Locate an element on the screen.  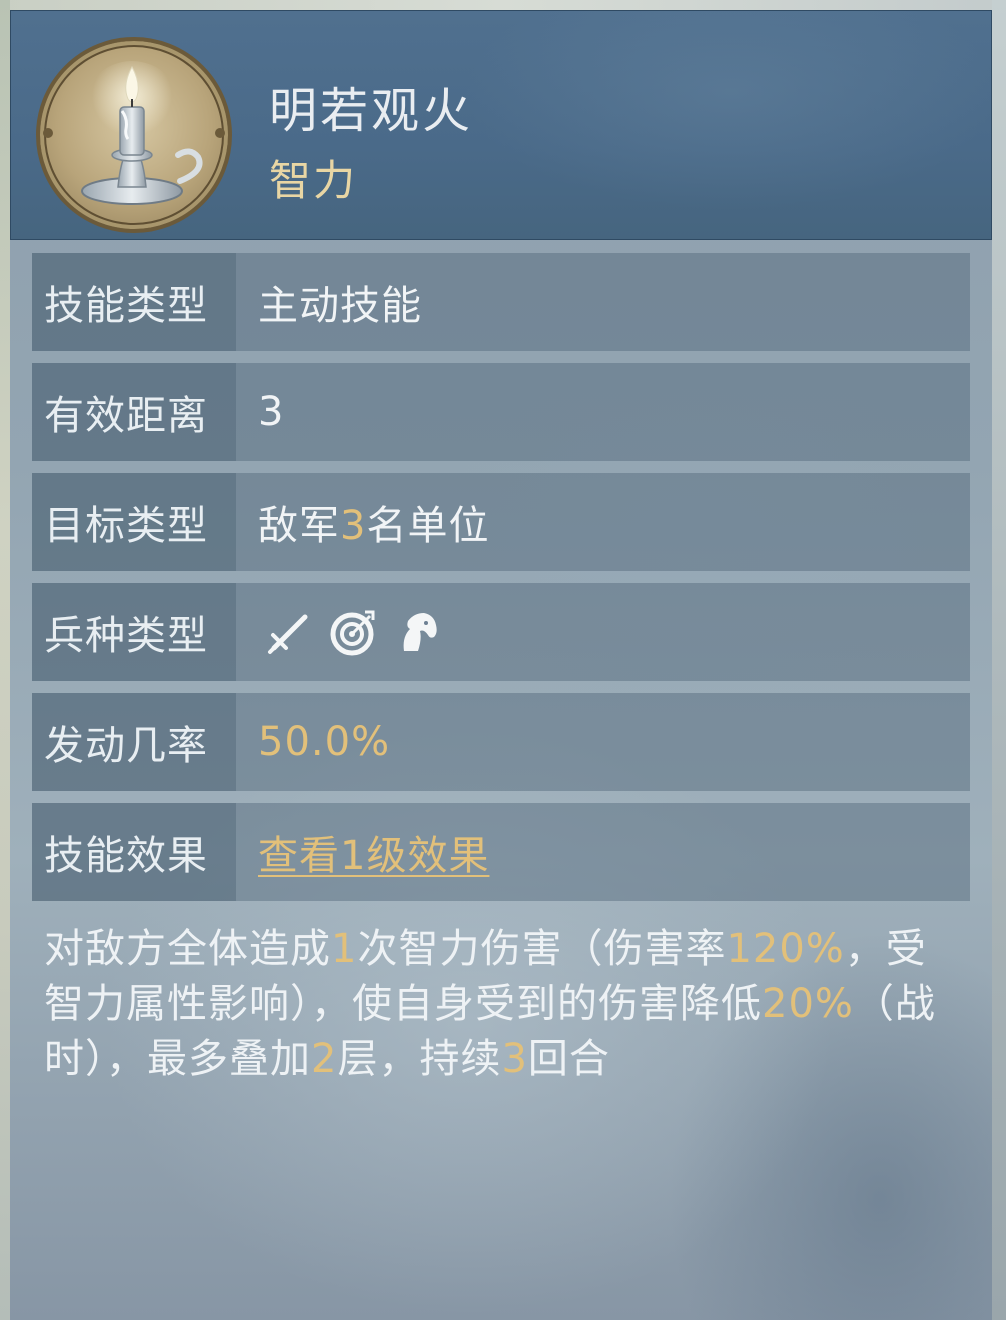
skill-icon-frame is located at coordinates (134, 135).